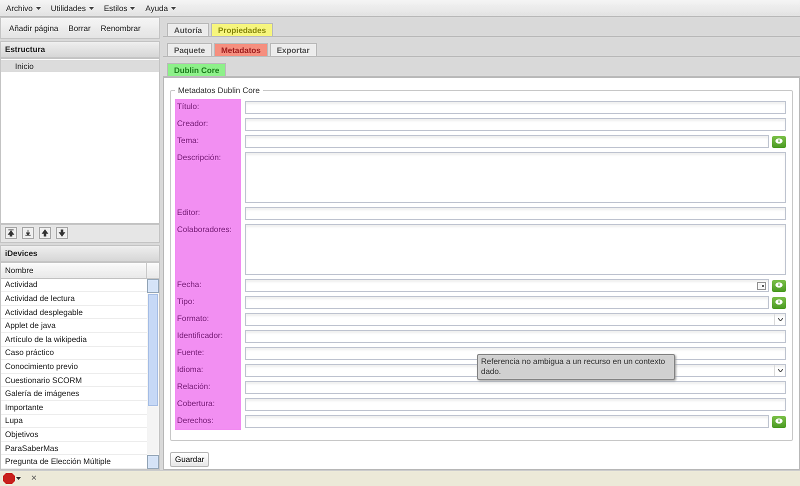 The height and width of the screenshot is (486, 800). Describe the element at coordinates (120, 8) in the screenshot. I see `menu-item: Estilos` at that location.